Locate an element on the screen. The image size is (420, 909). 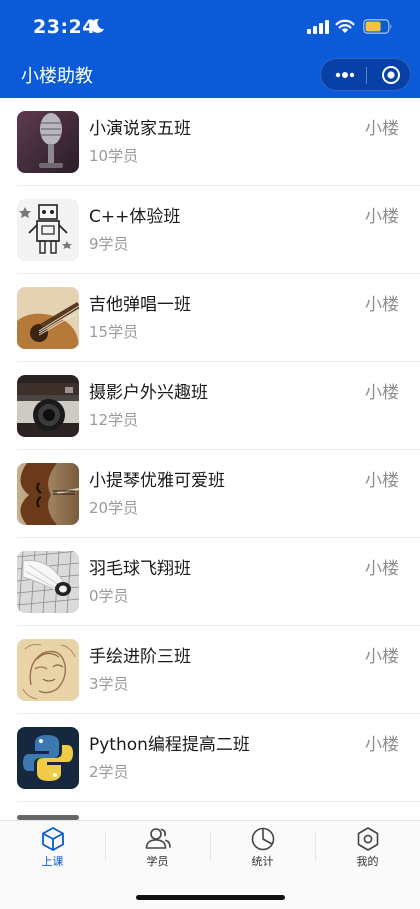
microphone-image is located at coordinates (48, 142).